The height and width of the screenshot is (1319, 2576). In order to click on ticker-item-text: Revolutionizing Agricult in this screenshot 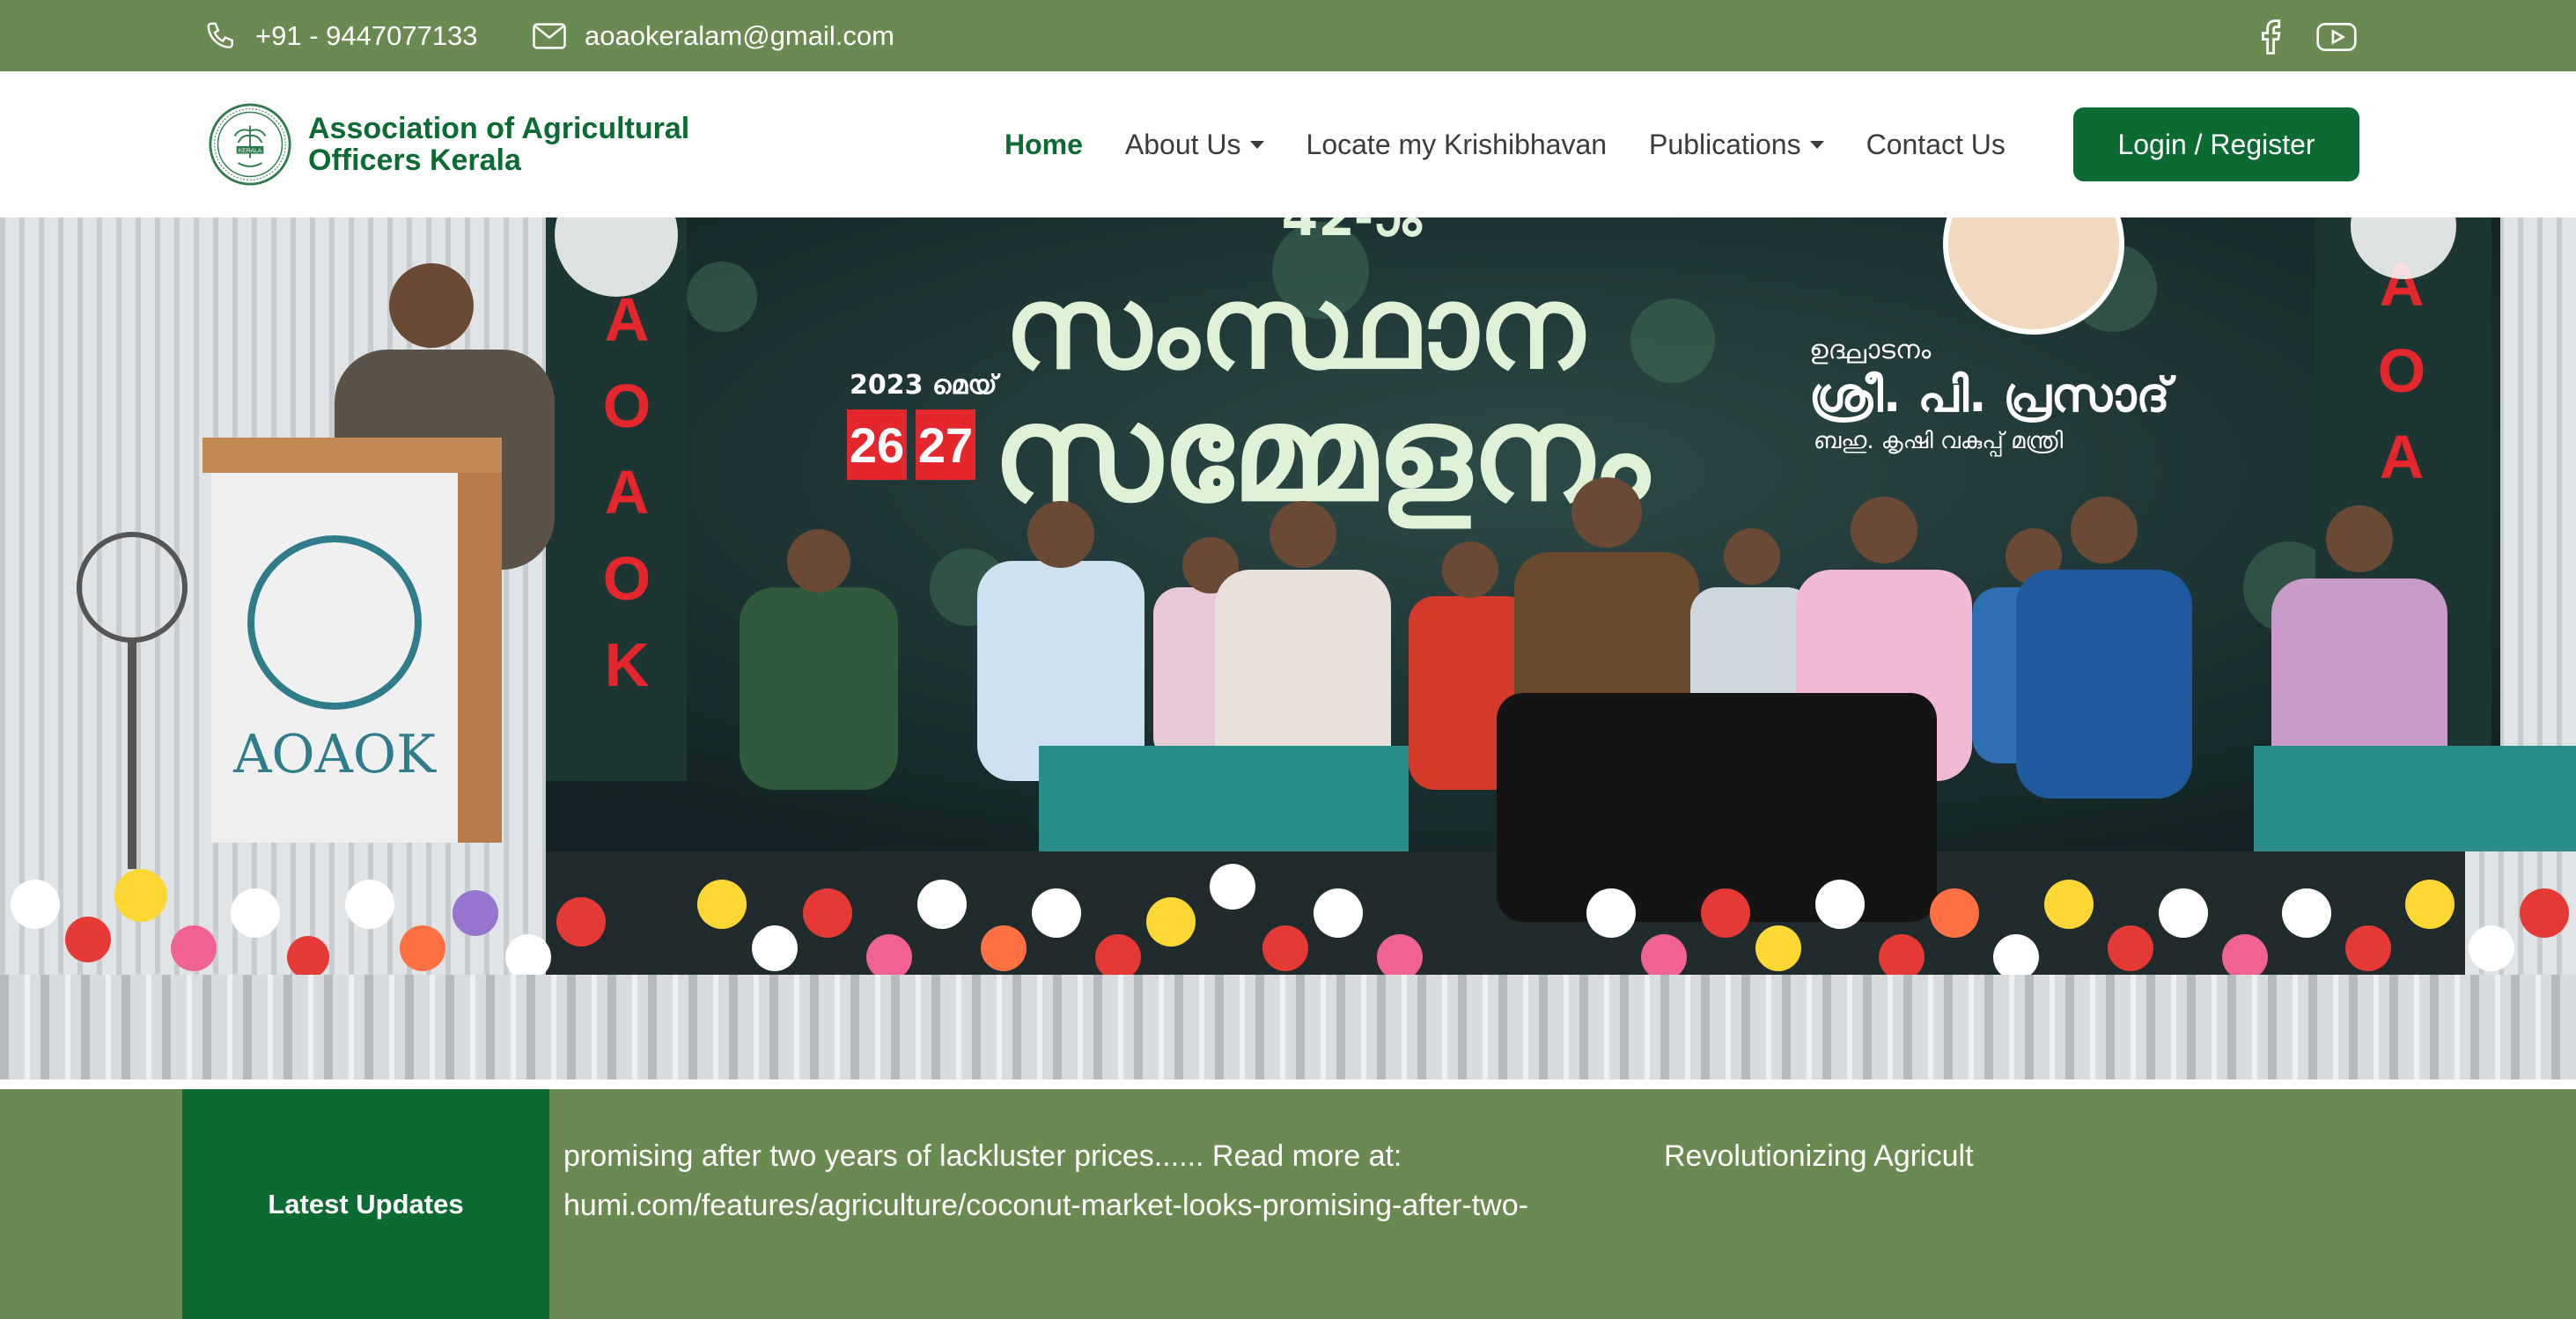, I will do `click(1819, 1156)`.